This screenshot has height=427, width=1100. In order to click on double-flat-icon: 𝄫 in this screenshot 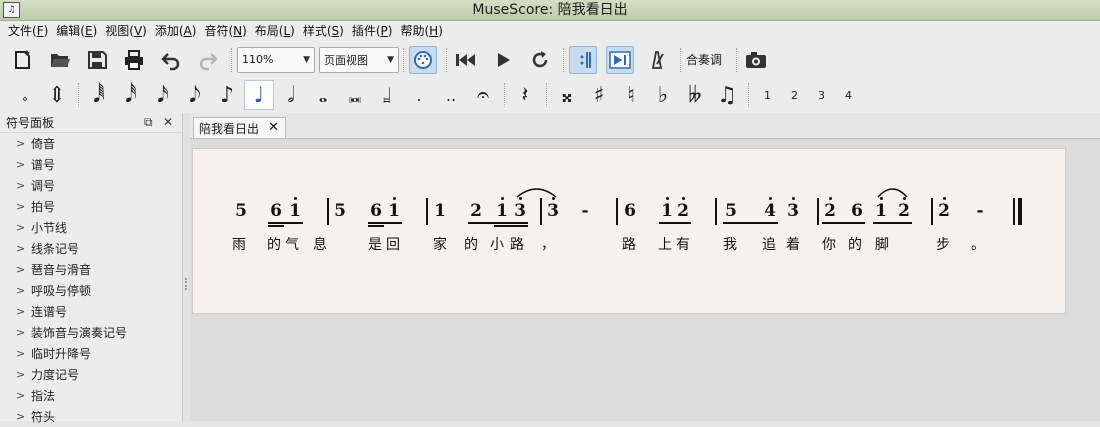, I will do `click(695, 95)`.